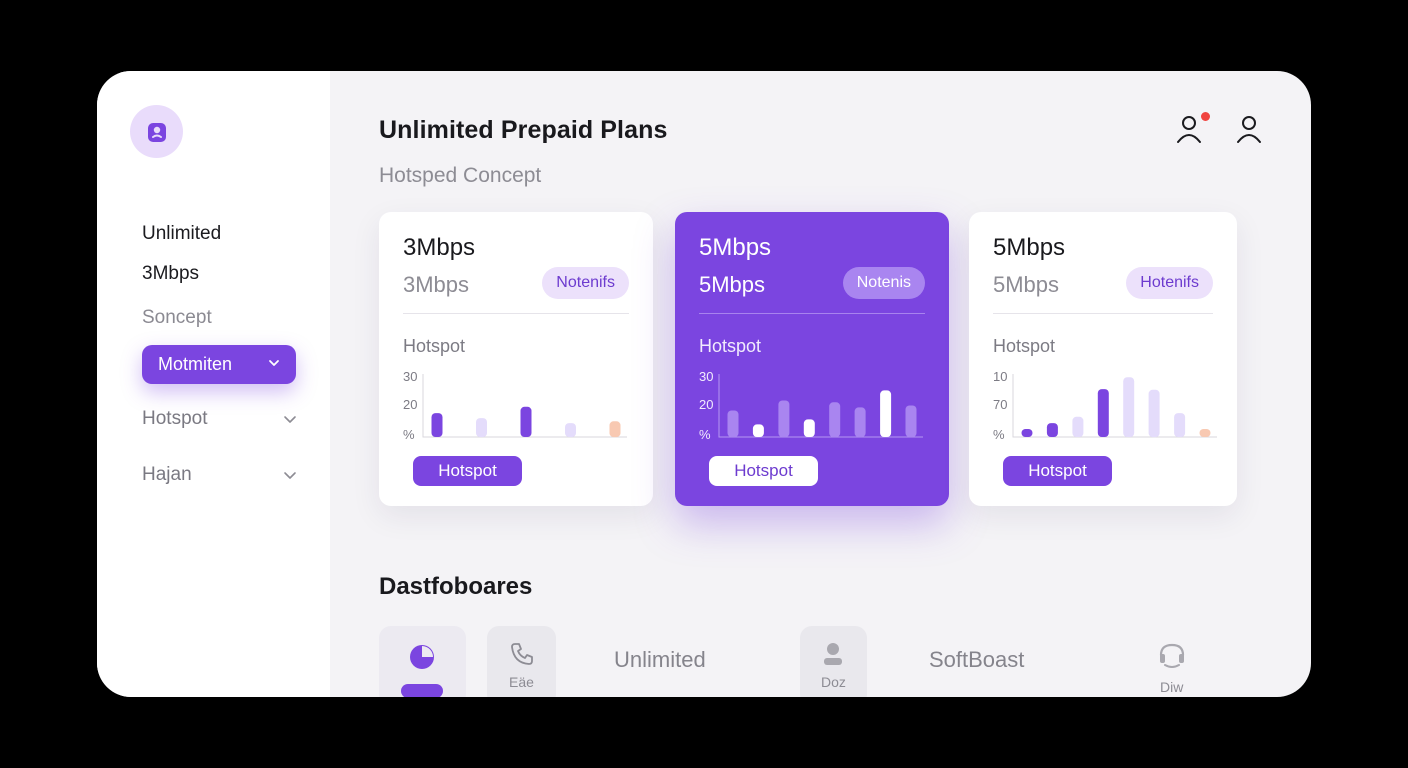  What do you see at coordinates (436, 284) in the screenshot?
I see `plan-subtitle: 3Mbps` at bounding box center [436, 284].